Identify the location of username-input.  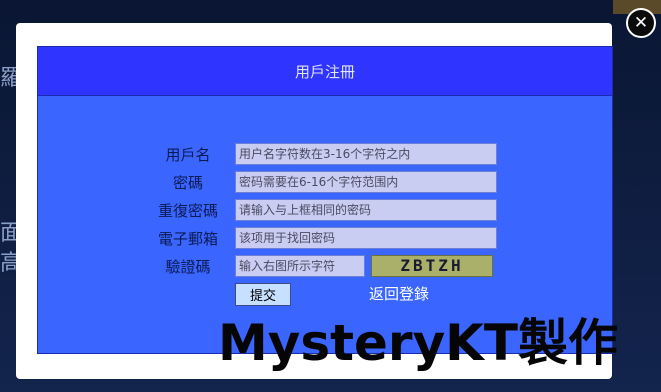
(366, 154).